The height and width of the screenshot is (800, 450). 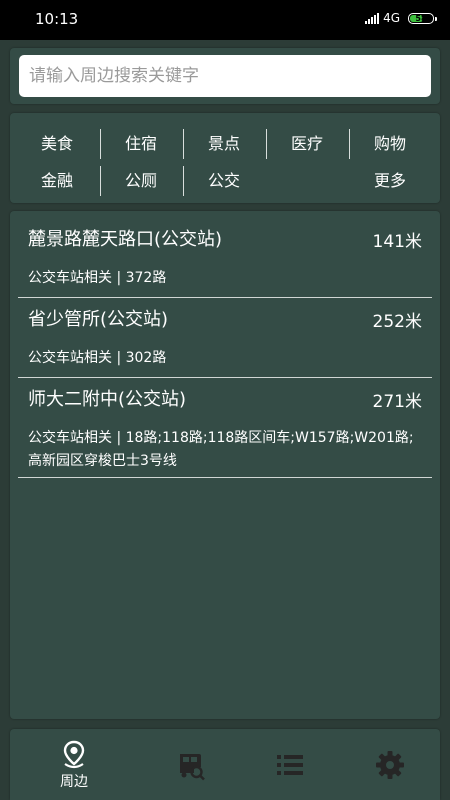 I want to click on category-shopping: 购物, so click(x=390, y=144).